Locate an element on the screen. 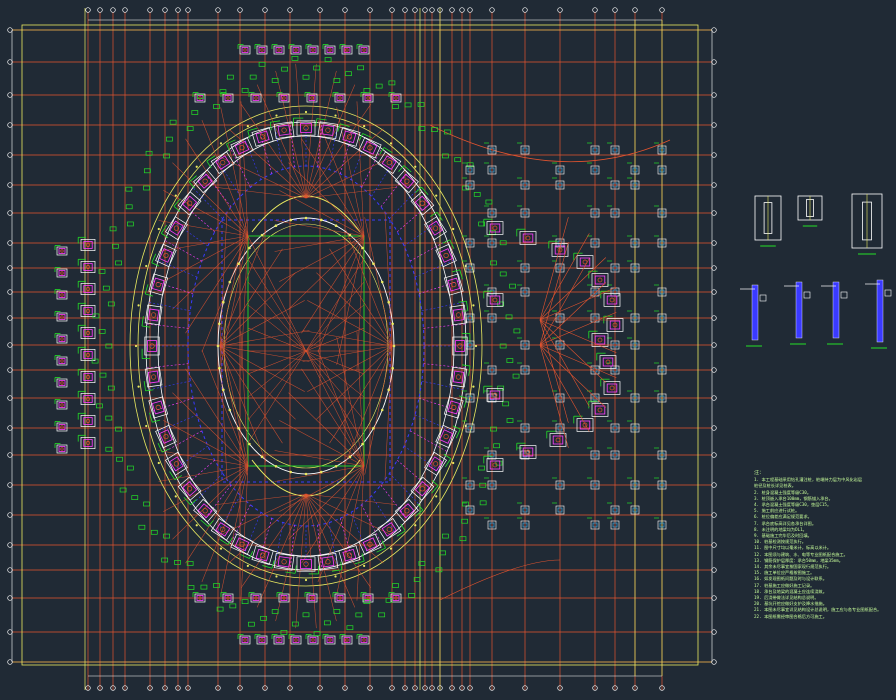  pile-cap-outline is located at coordinates (600, 280).